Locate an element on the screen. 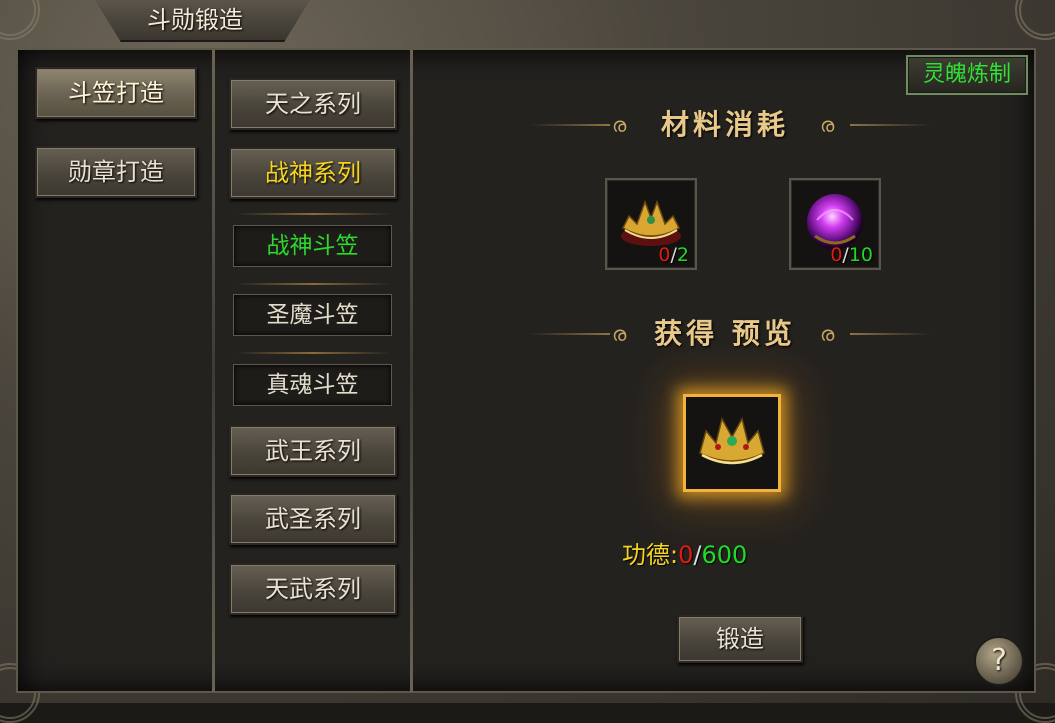 The width and height of the screenshot is (1055, 723). series-tianwu: 天武系列 is located at coordinates (313, 589).